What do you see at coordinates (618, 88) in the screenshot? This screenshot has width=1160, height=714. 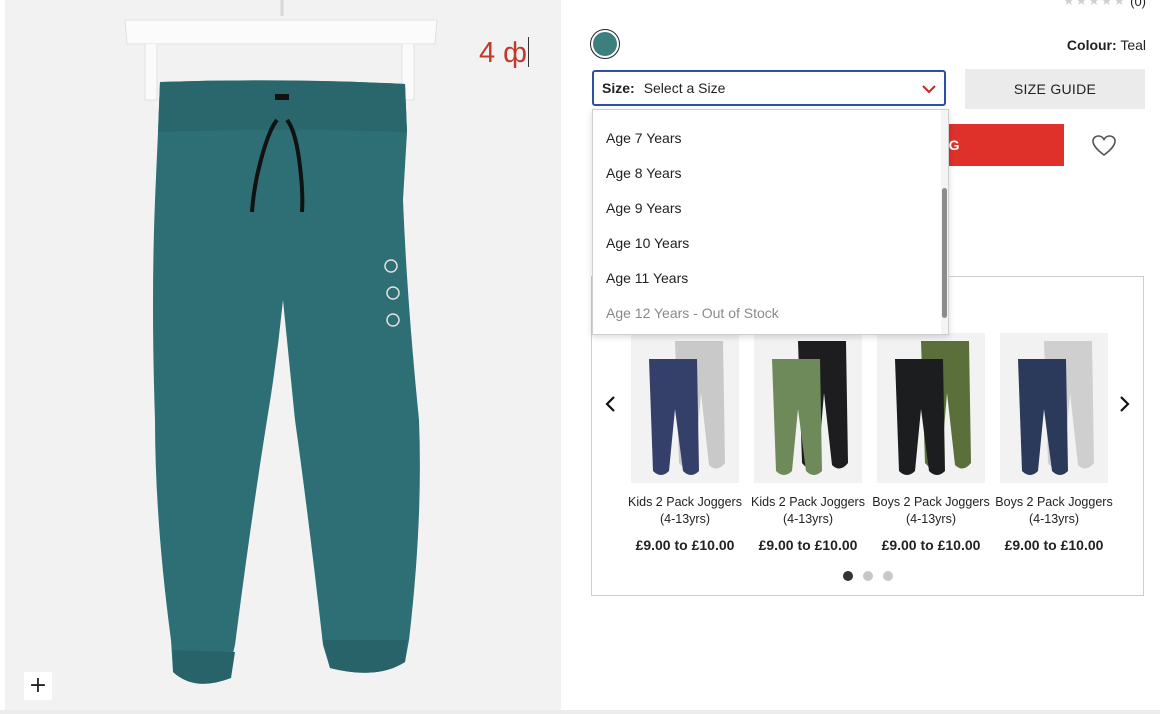 I see `size-label: Size:` at bounding box center [618, 88].